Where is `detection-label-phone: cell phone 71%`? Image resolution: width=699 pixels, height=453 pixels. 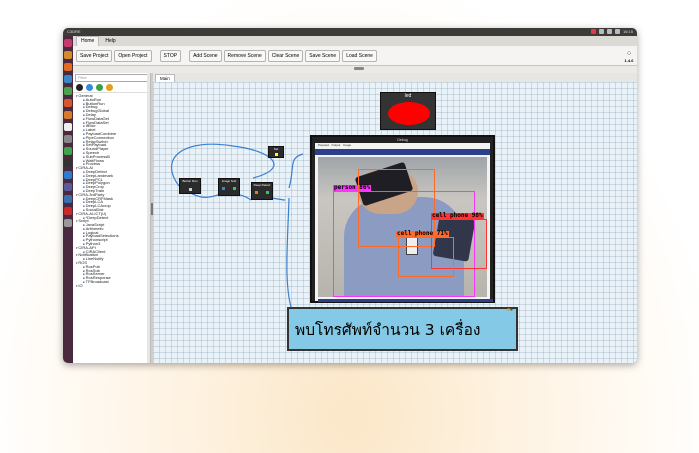 detection-label-phone: cell phone 71% is located at coordinates (422, 233).